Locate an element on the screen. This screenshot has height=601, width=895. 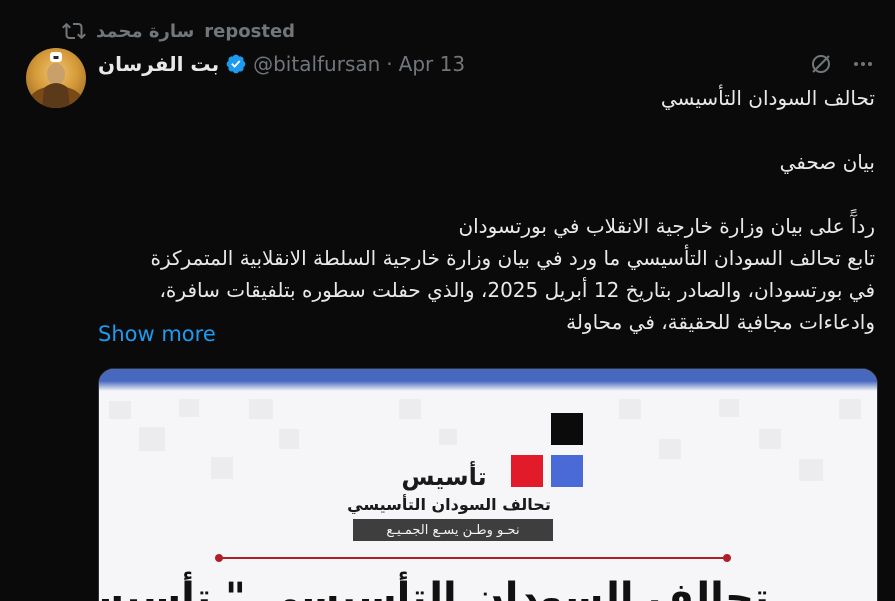
tweet-line: بيان صحفي is located at coordinates (827, 162).